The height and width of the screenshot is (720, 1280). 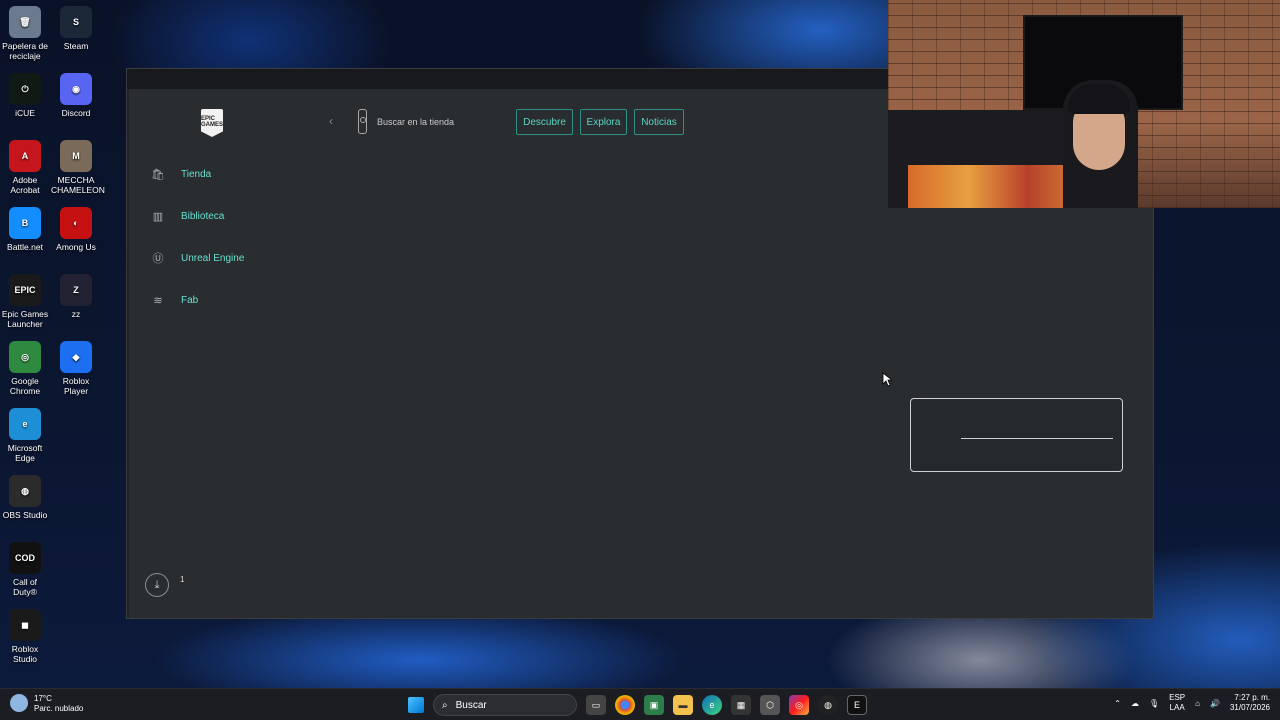 What do you see at coordinates (1177, 707) in the screenshot?
I see `lang-bottom: LAA` at bounding box center [1177, 707].